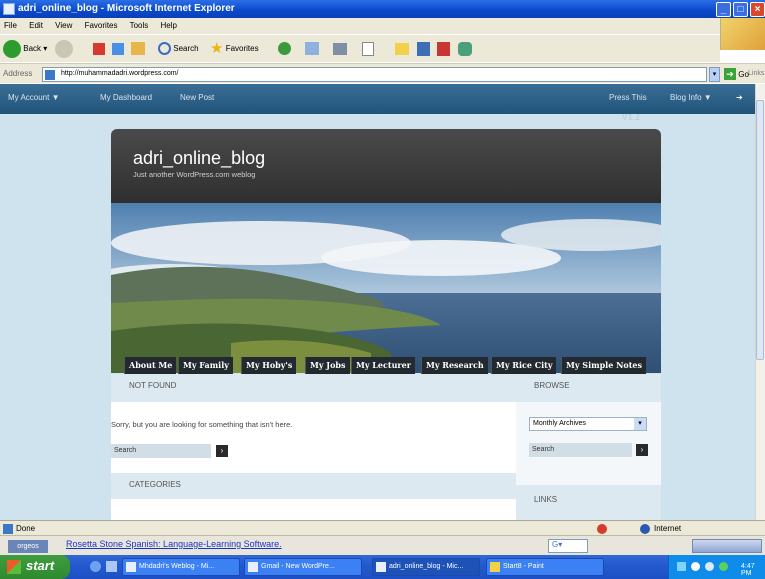 The image size is (765, 579). Describe the element at coordinates (360, 26) in the screenshot. I see `menu-bar: File Edit View Favorites Tools Help` at that location.